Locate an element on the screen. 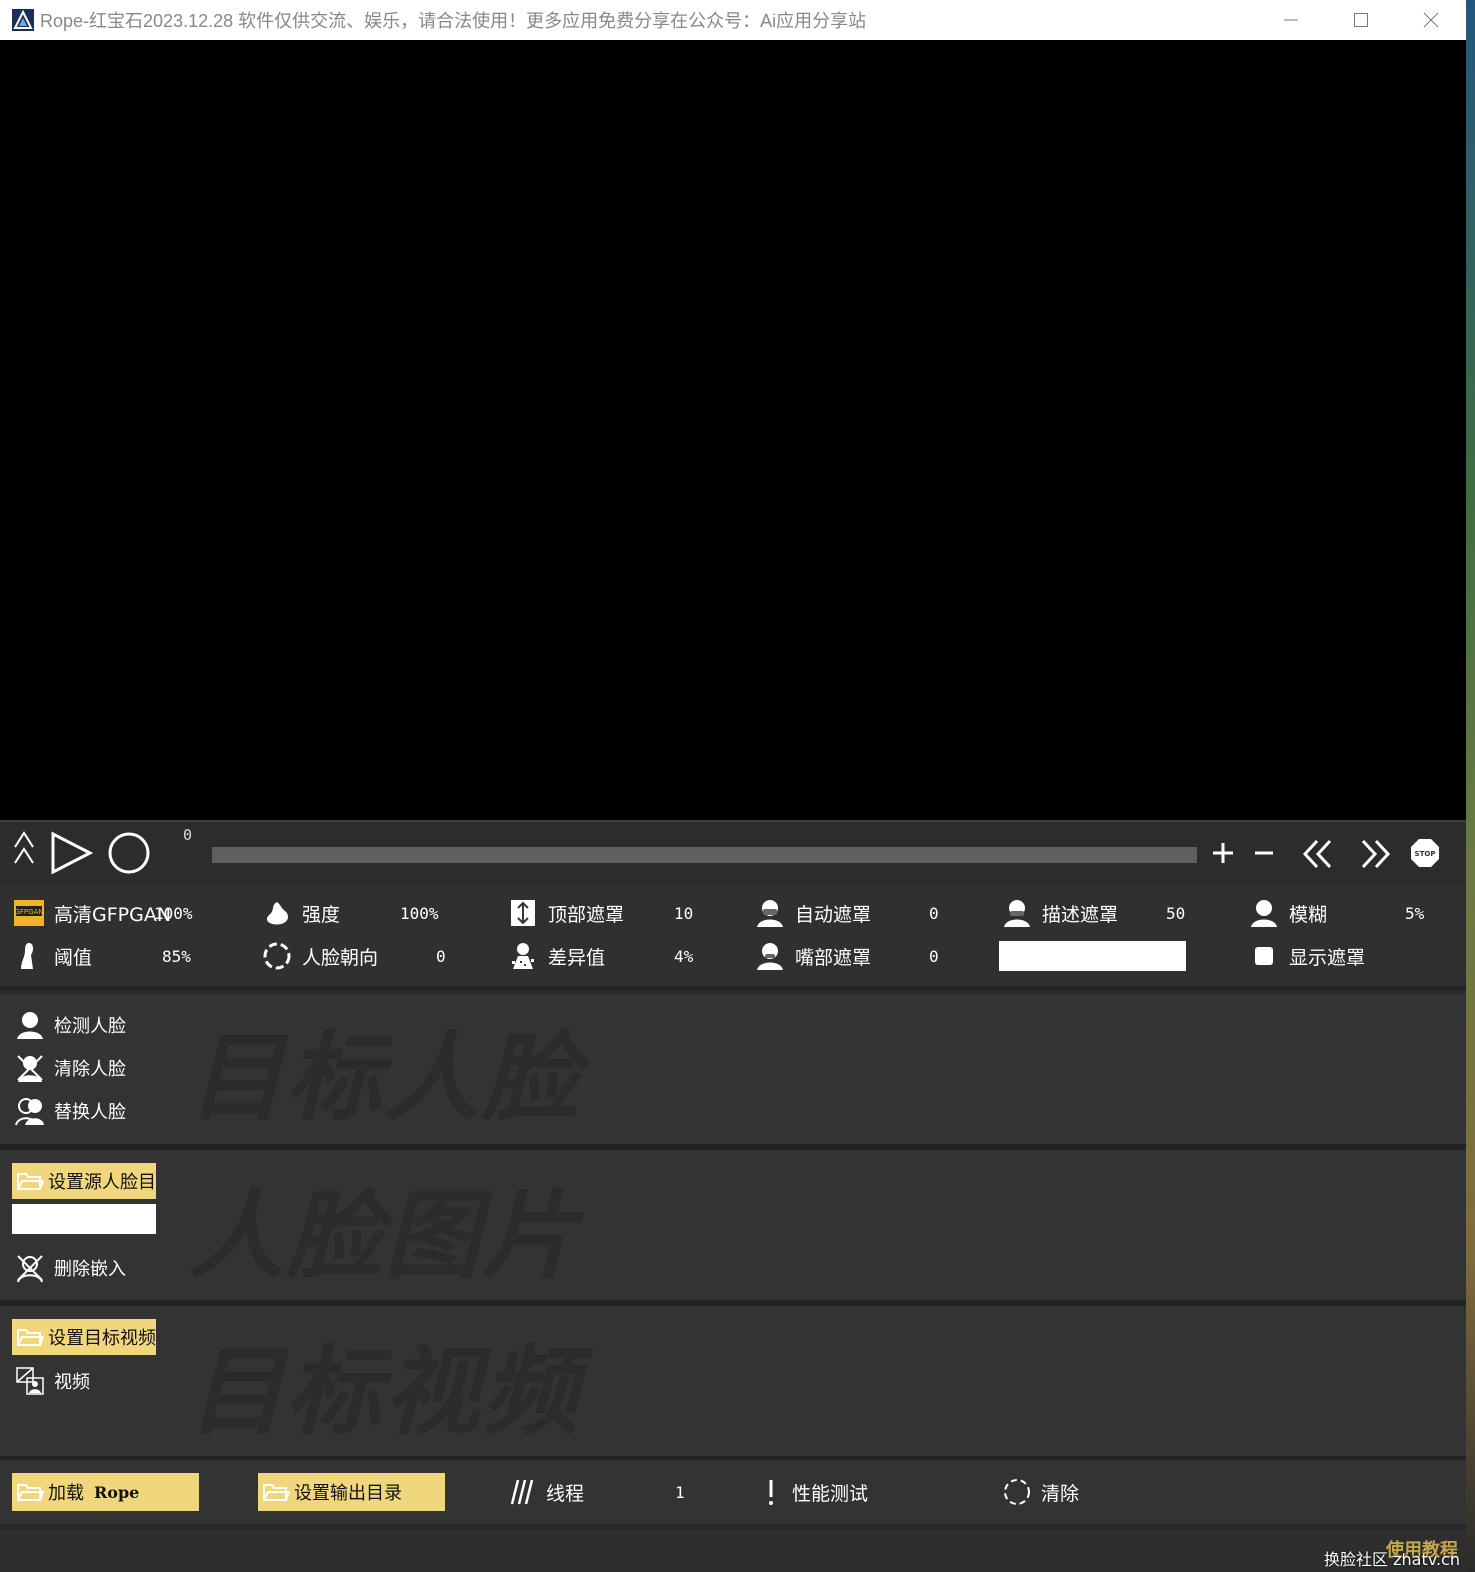  param-threshold: 阈值 85% is located at coordinates (114, 956).